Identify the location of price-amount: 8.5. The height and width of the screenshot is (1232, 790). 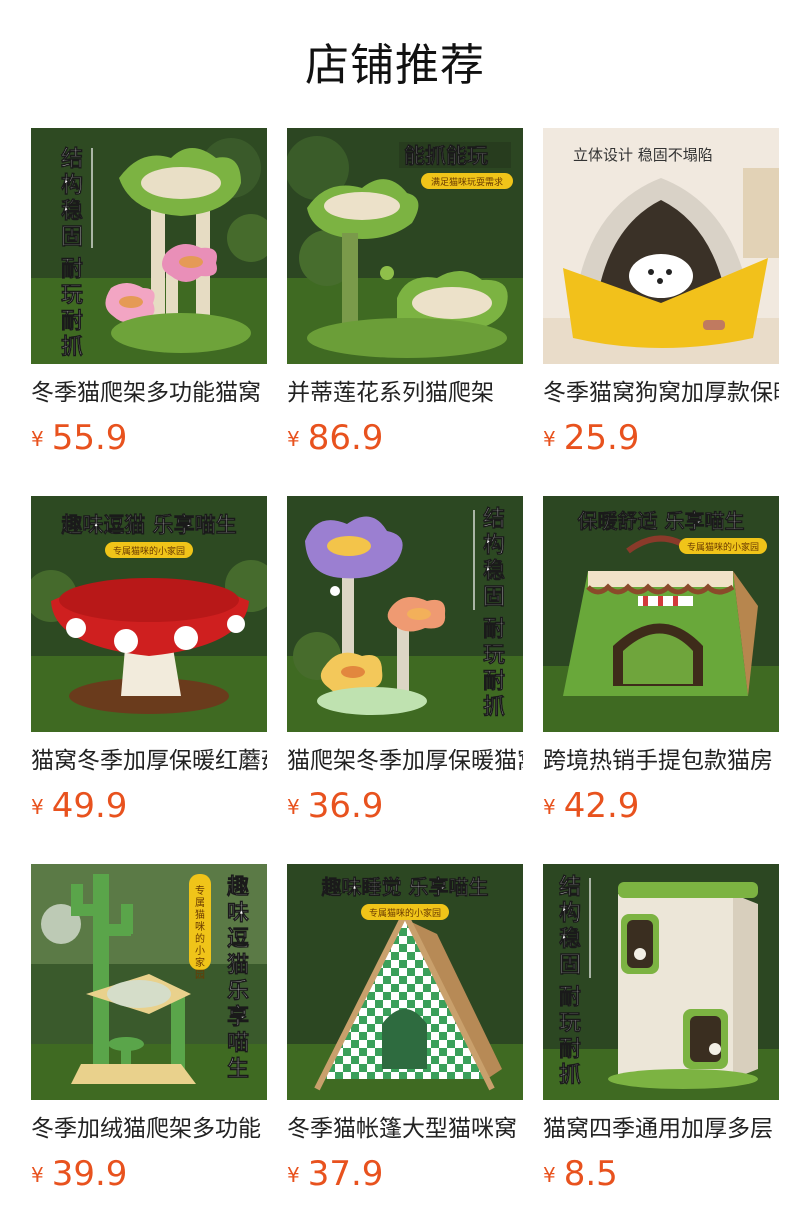
(590, 1174).